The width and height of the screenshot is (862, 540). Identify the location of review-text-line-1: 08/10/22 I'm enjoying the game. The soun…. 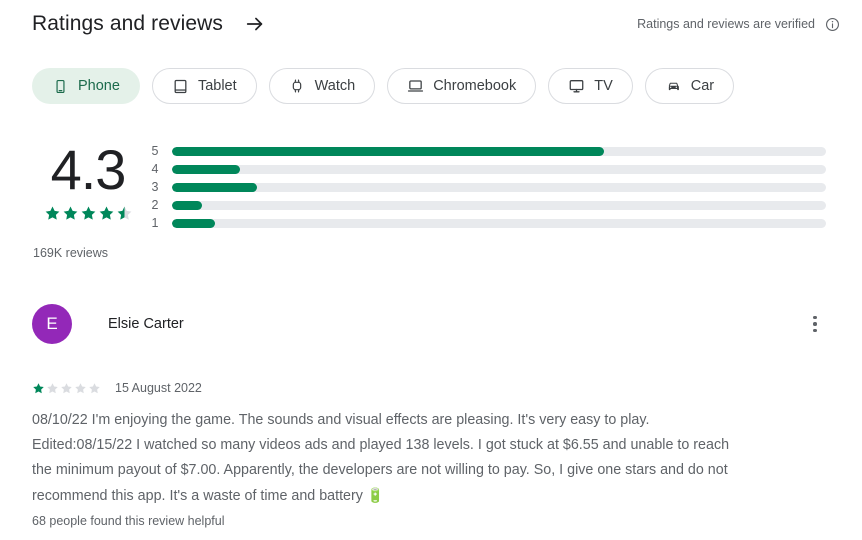
(341, 420).